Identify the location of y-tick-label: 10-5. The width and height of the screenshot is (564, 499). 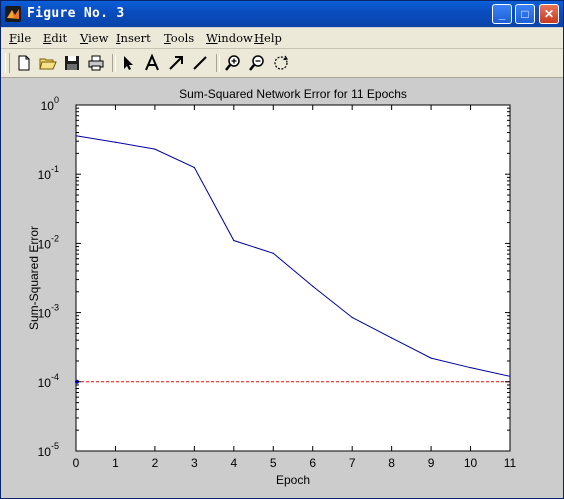
(48, 450).